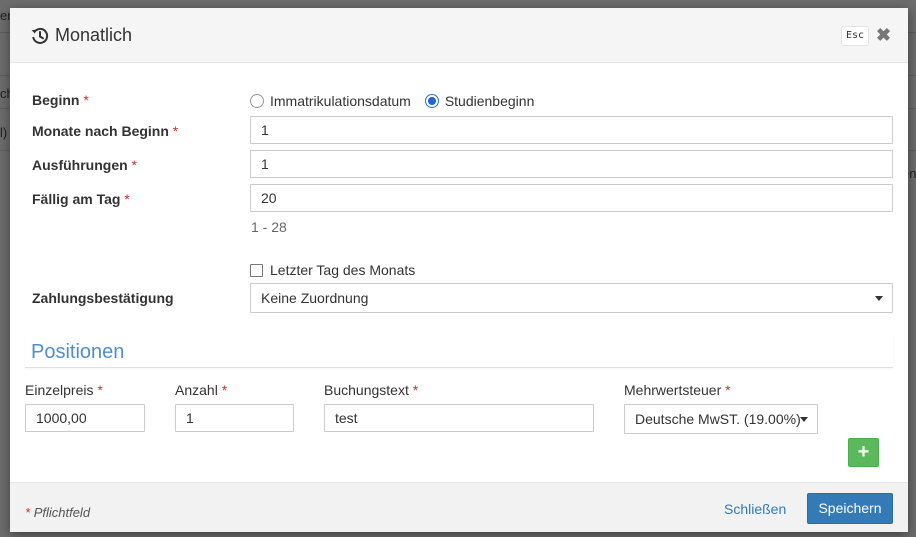 The image size is (916, 537). I want to click on faellig-am-tag-label-text: Fällig am Tag, so click(76, 199).